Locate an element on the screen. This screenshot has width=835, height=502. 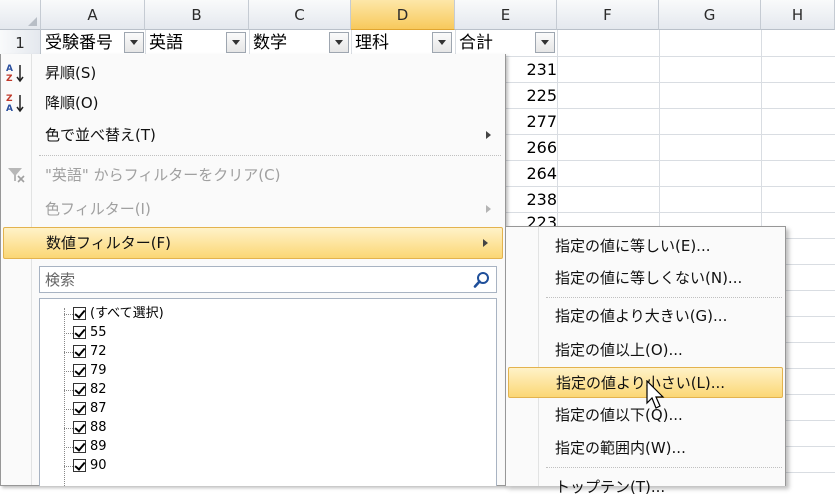
header-cell-science: 理科 is located at coordinates (392, 43).